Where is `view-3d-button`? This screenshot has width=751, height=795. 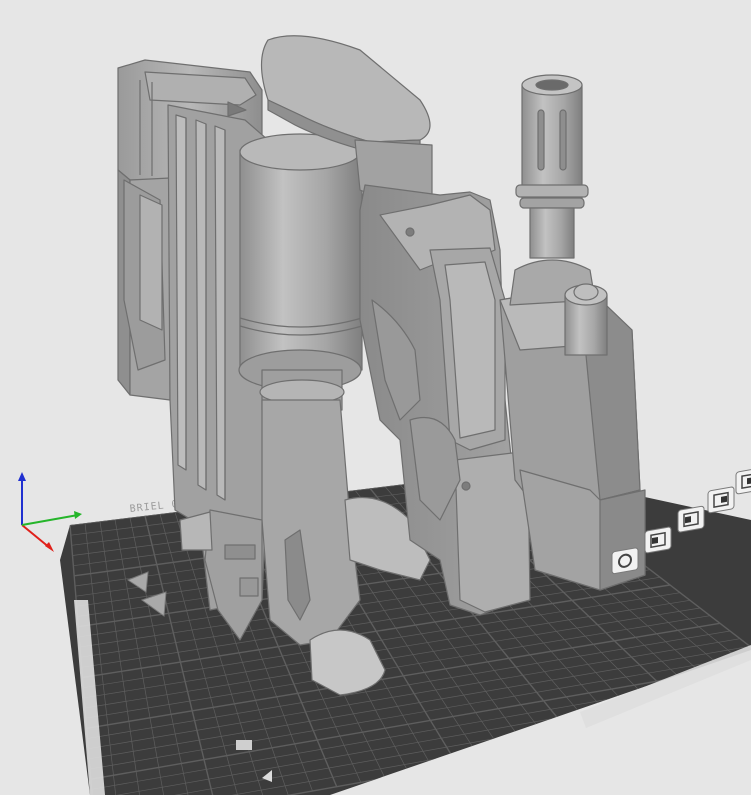 view-3d-button is located at coordinates (625, 561).